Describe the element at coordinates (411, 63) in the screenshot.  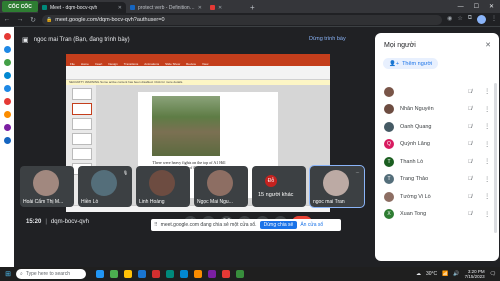
I see `add-people-button: 👤+ Thêm người` at that location.